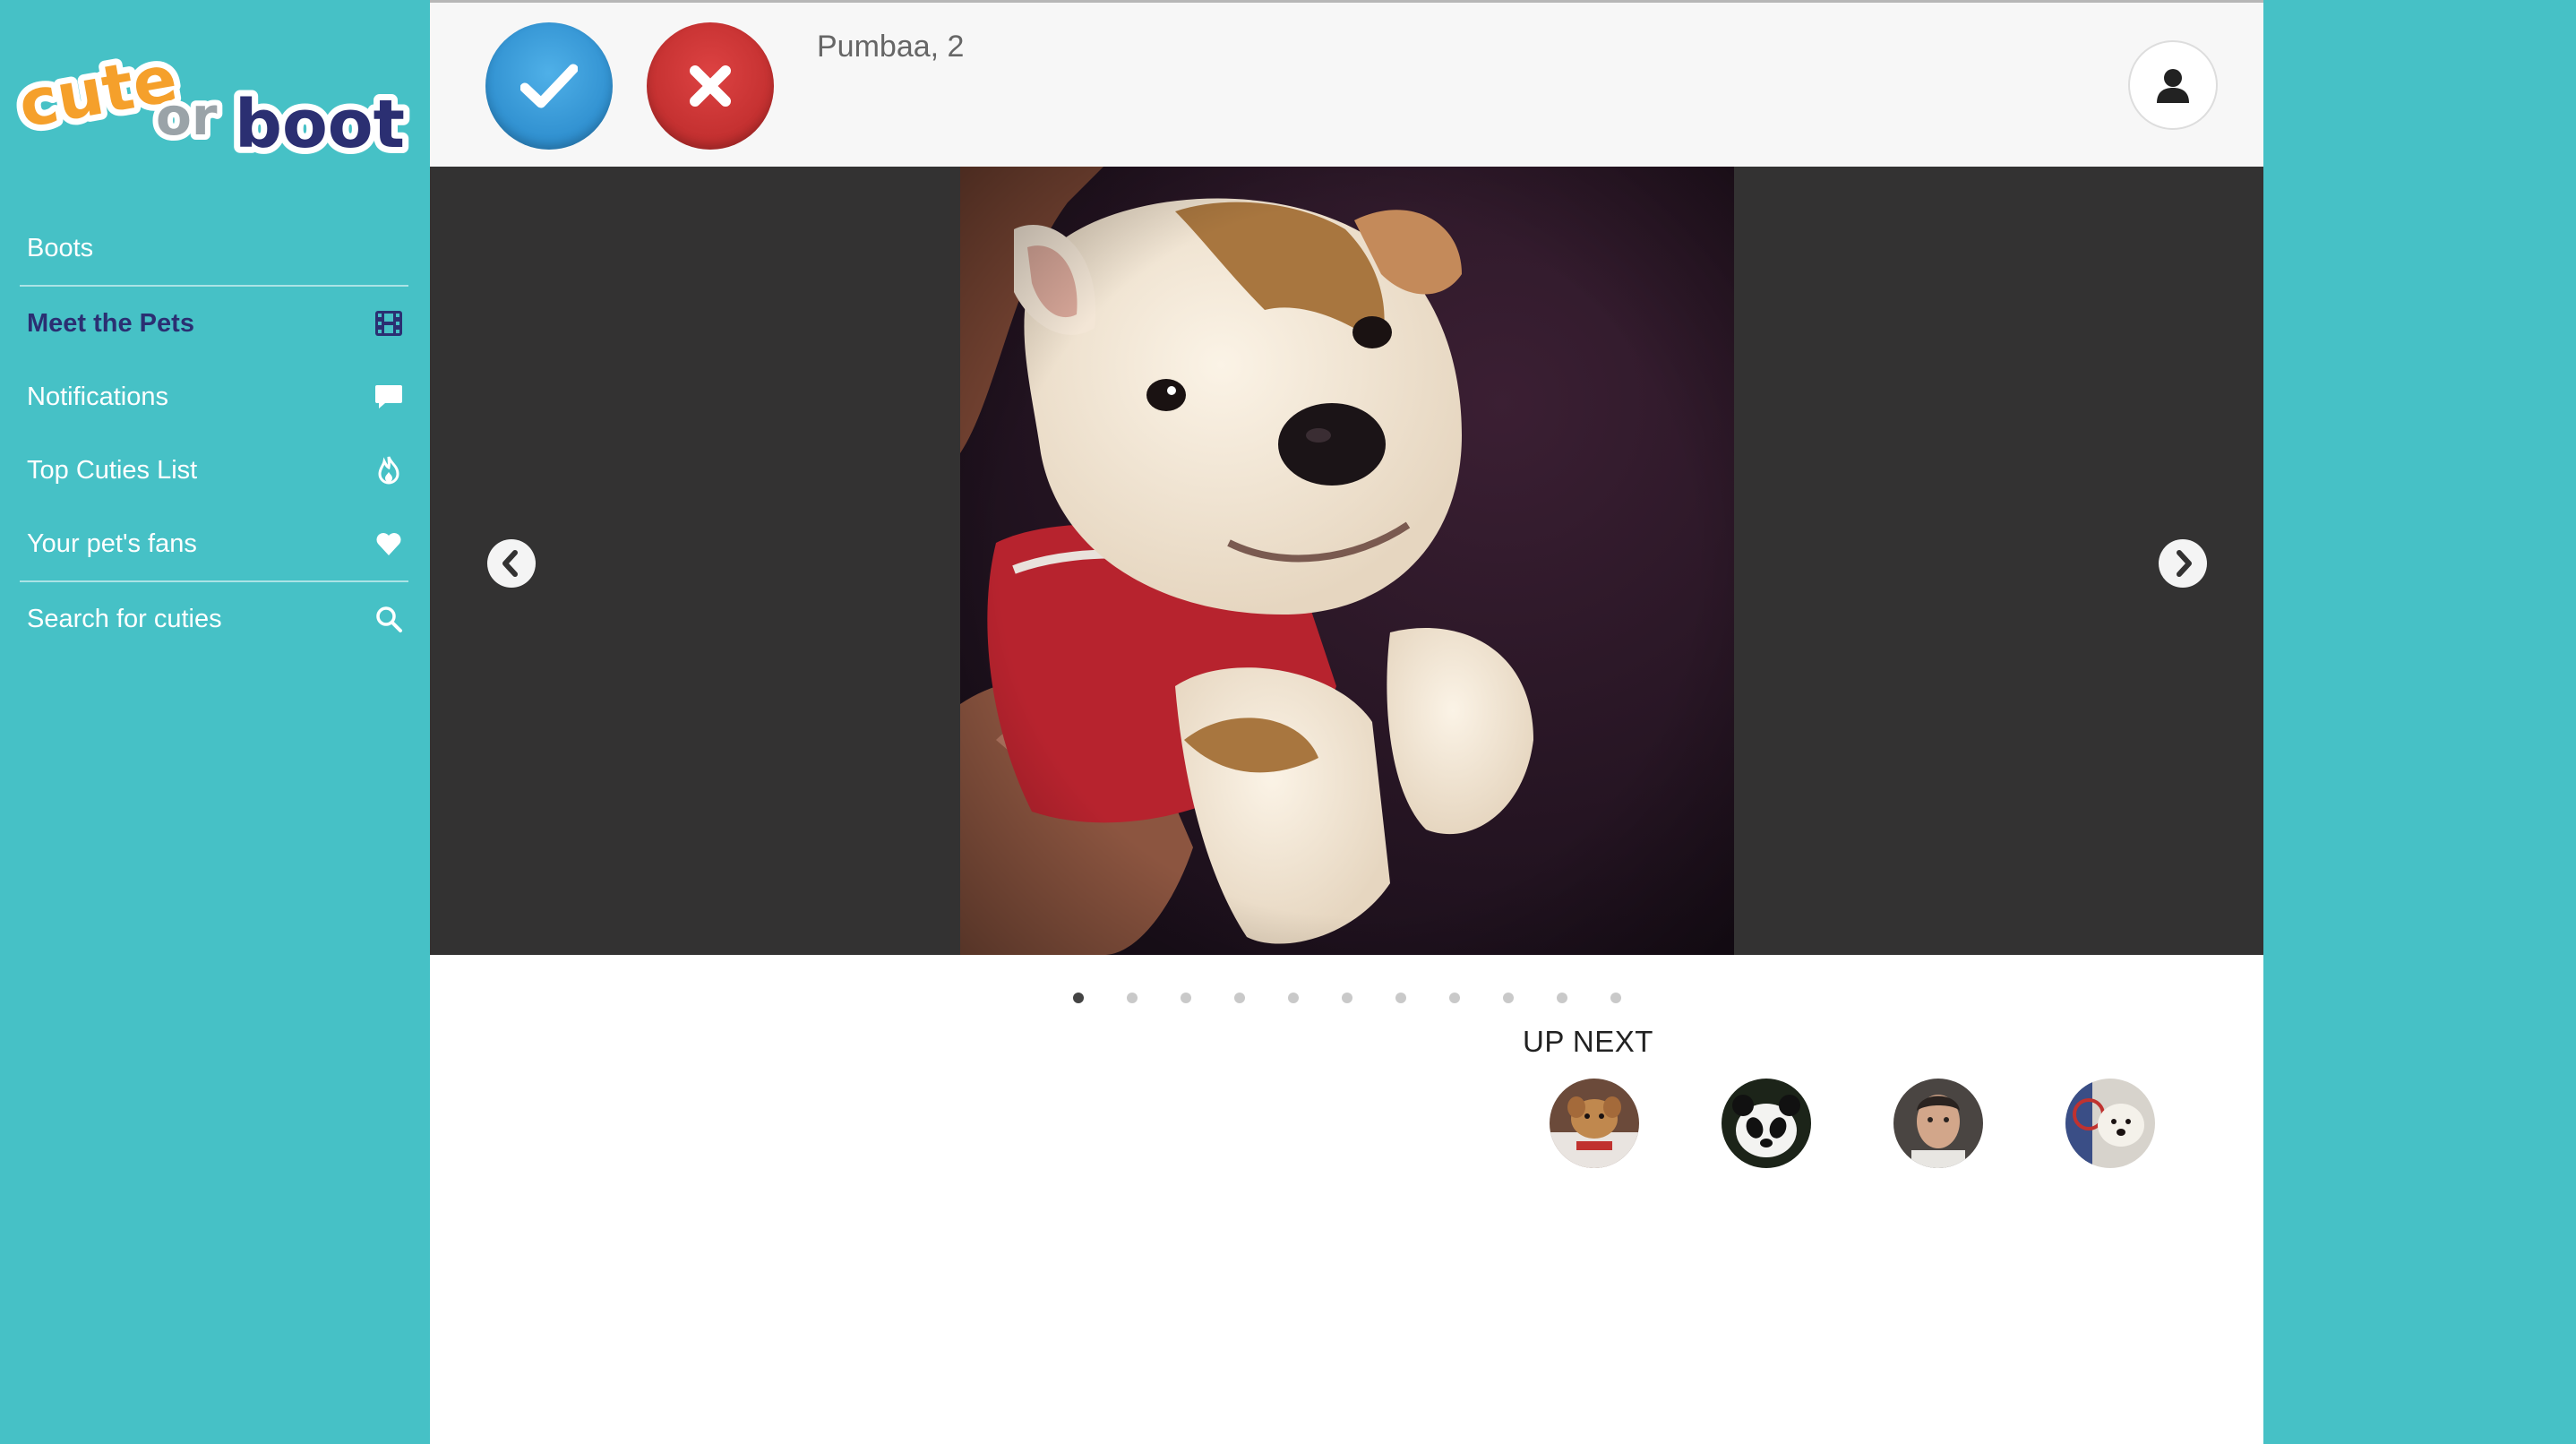 The image size is (2576, 1444). I want to click on profile-button, so click(2173, 85).